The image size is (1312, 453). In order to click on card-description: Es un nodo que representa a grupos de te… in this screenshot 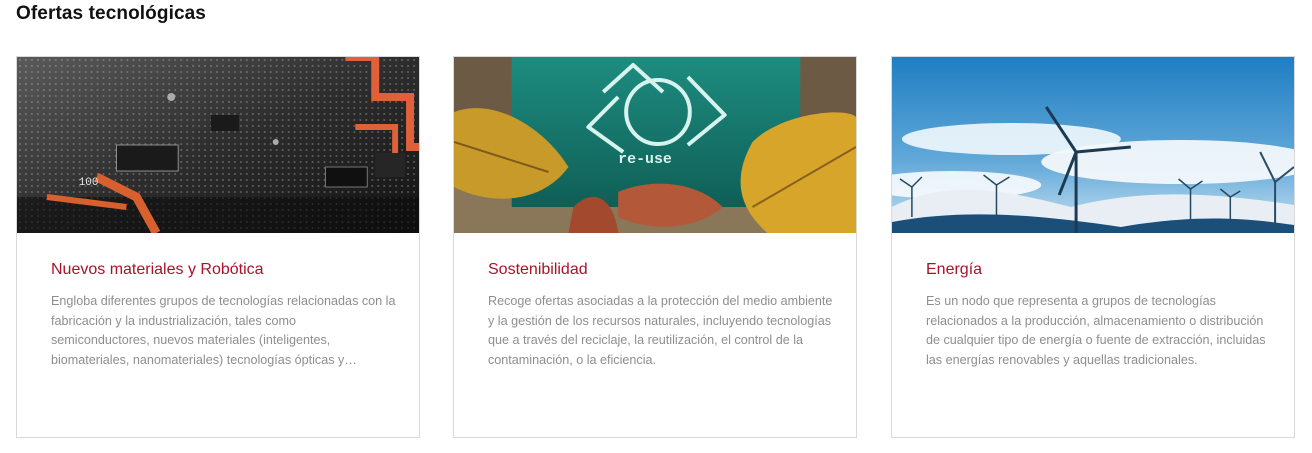, I will do `click(1096, 330)`.